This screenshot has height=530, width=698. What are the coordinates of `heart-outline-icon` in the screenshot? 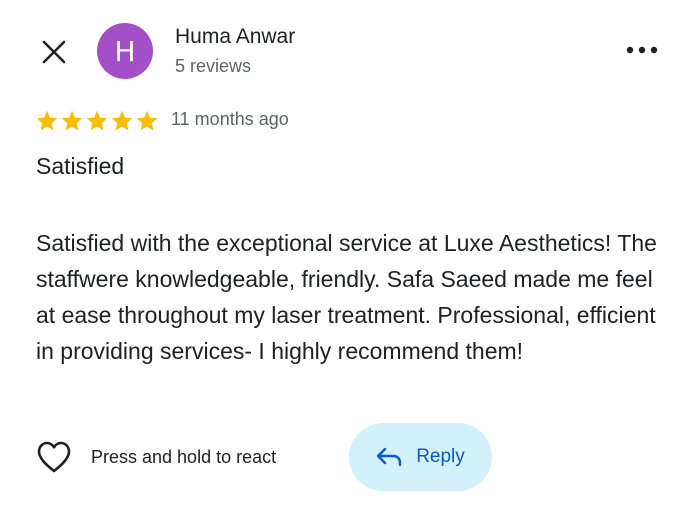 It's located at (54, 457).